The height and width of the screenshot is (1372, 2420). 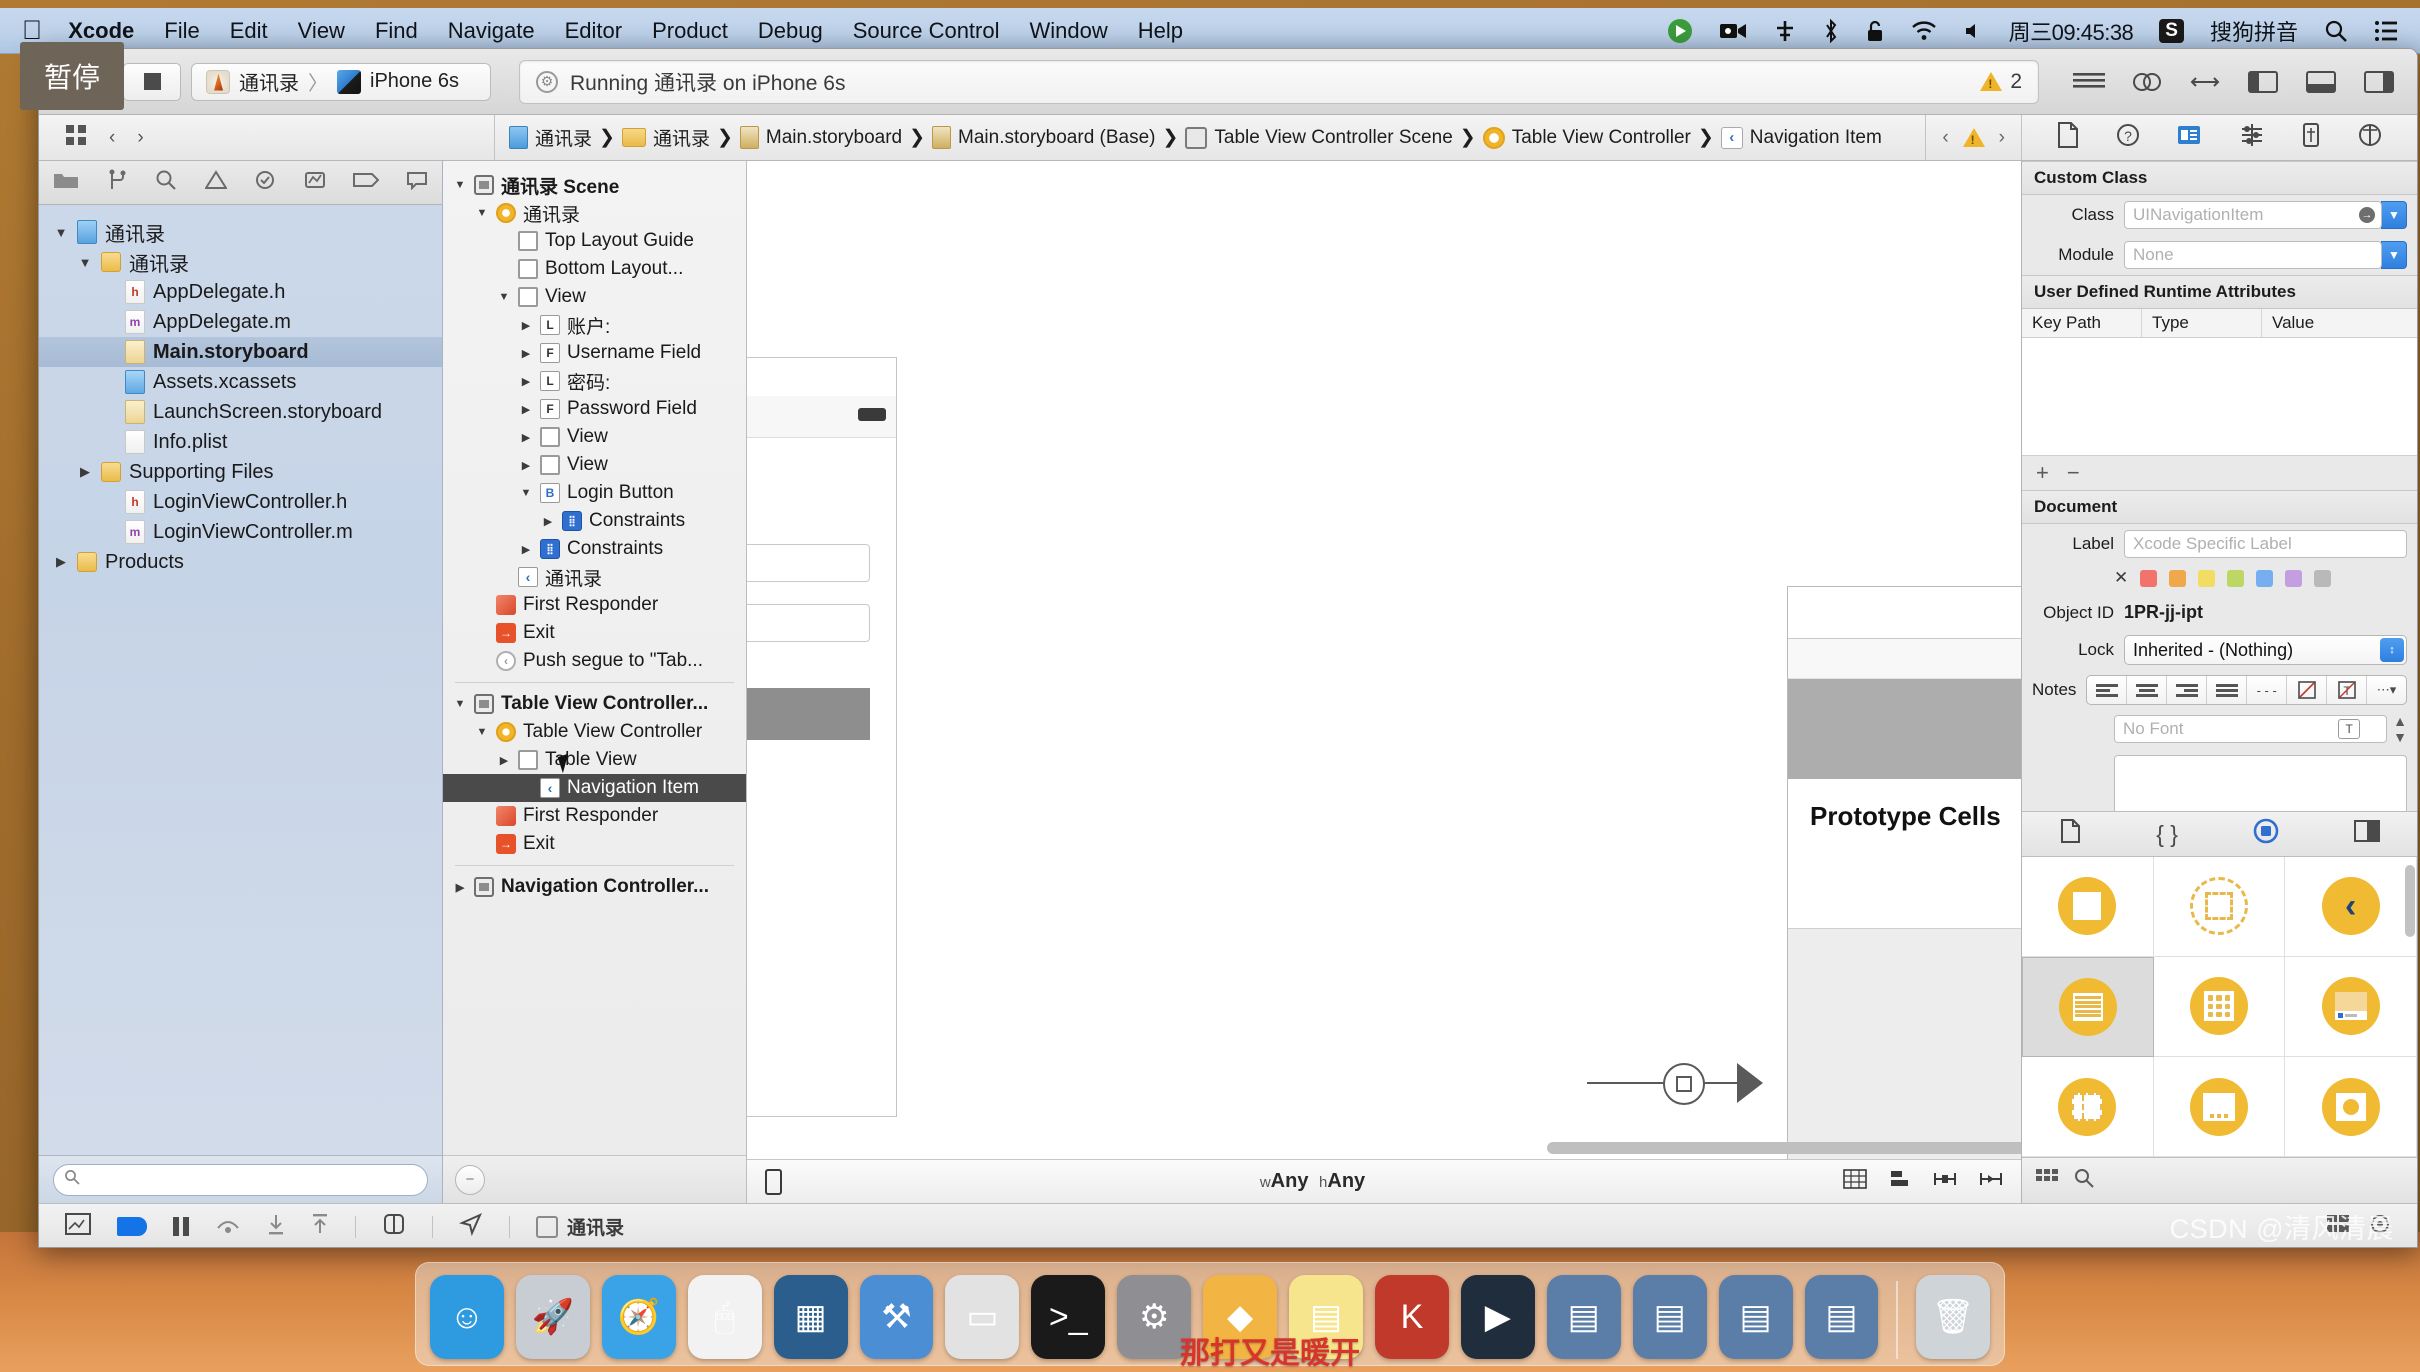 What do you see at coordinates (896, 1317) in the screenshot?
I see `dock-item-xcode: ⚒` at bounding box center [896, 1317].